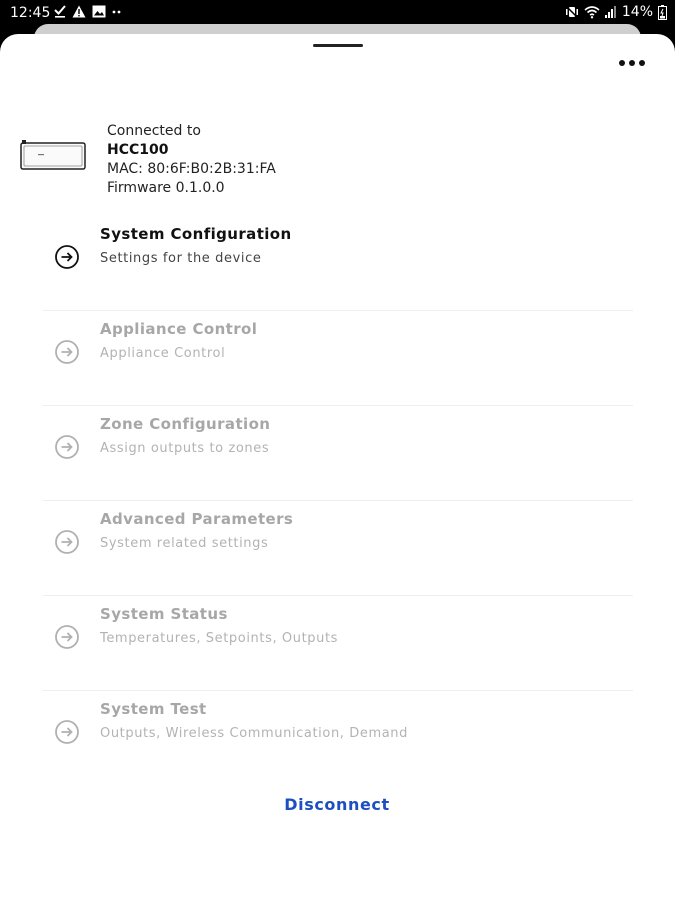 The width and height of the screenshot is (675, 900). What do you see at coordinates (338, 358) in the screenshot?
I see `menu-item-appliance-control: Appliance Control Appliance Control` at bounding box center [338, 358].